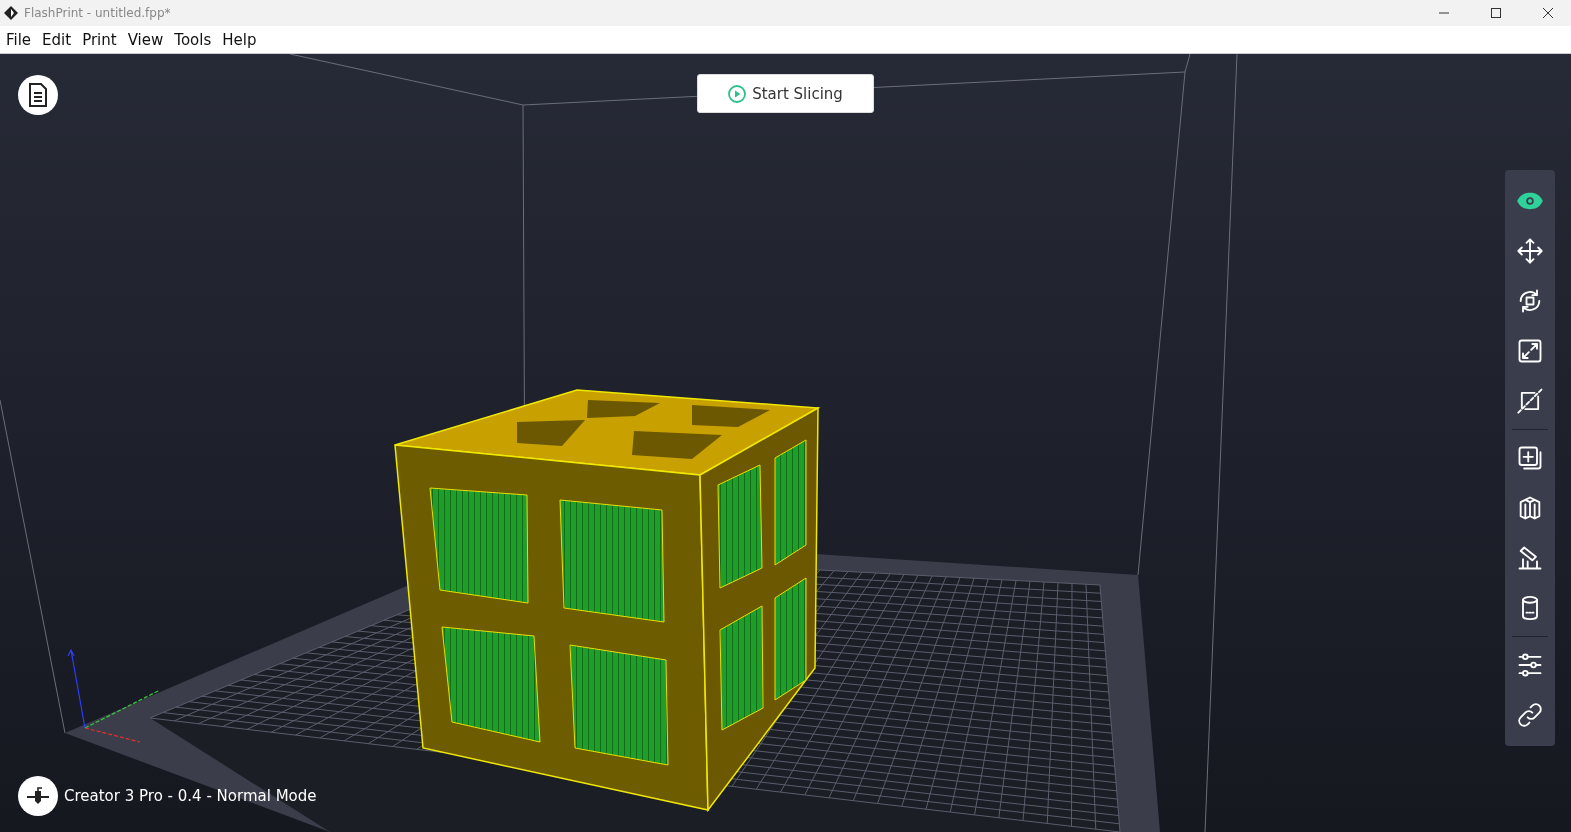  Describe the element at coordinates (1530, 665) in the screenshot. I see `sliders-icon` at that location.